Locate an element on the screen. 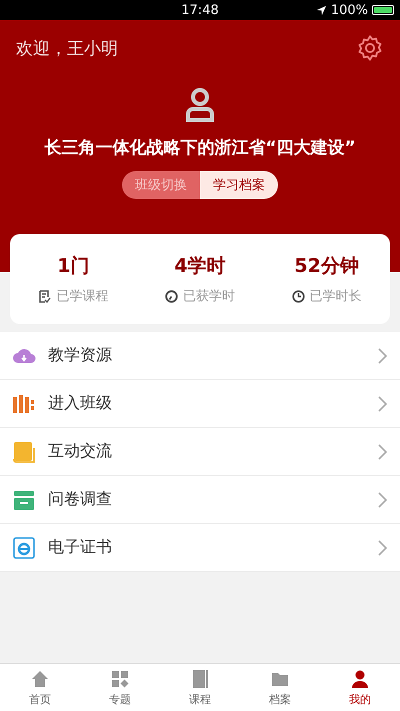 The height and width of the screenshot is (711, 400). settings-icon is located at coordinates (370, 48).